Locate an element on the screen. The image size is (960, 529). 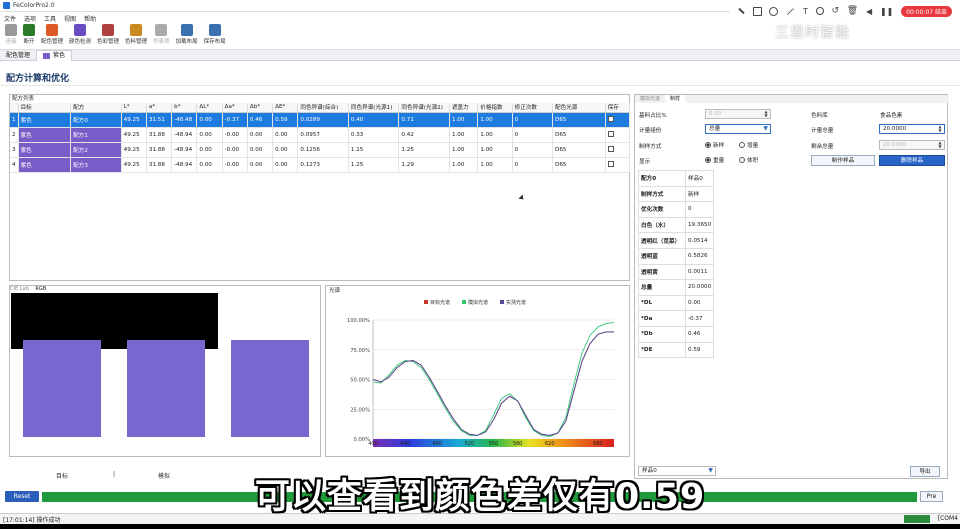
column-header: 价格指数 is located at coordinates (495, 108).